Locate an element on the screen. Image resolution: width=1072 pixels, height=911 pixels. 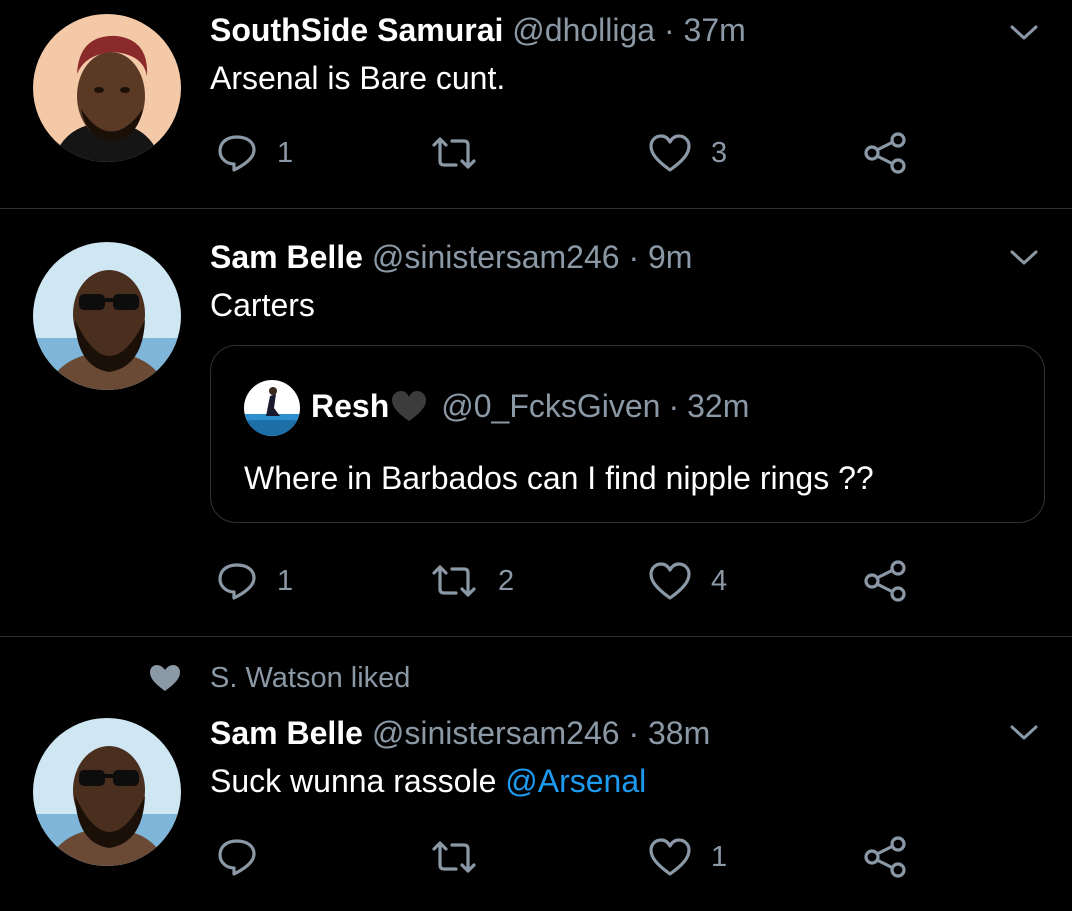
tweet-header: Sam Belle @sinistersam246 · 38m is located at coordinates (460, 733).